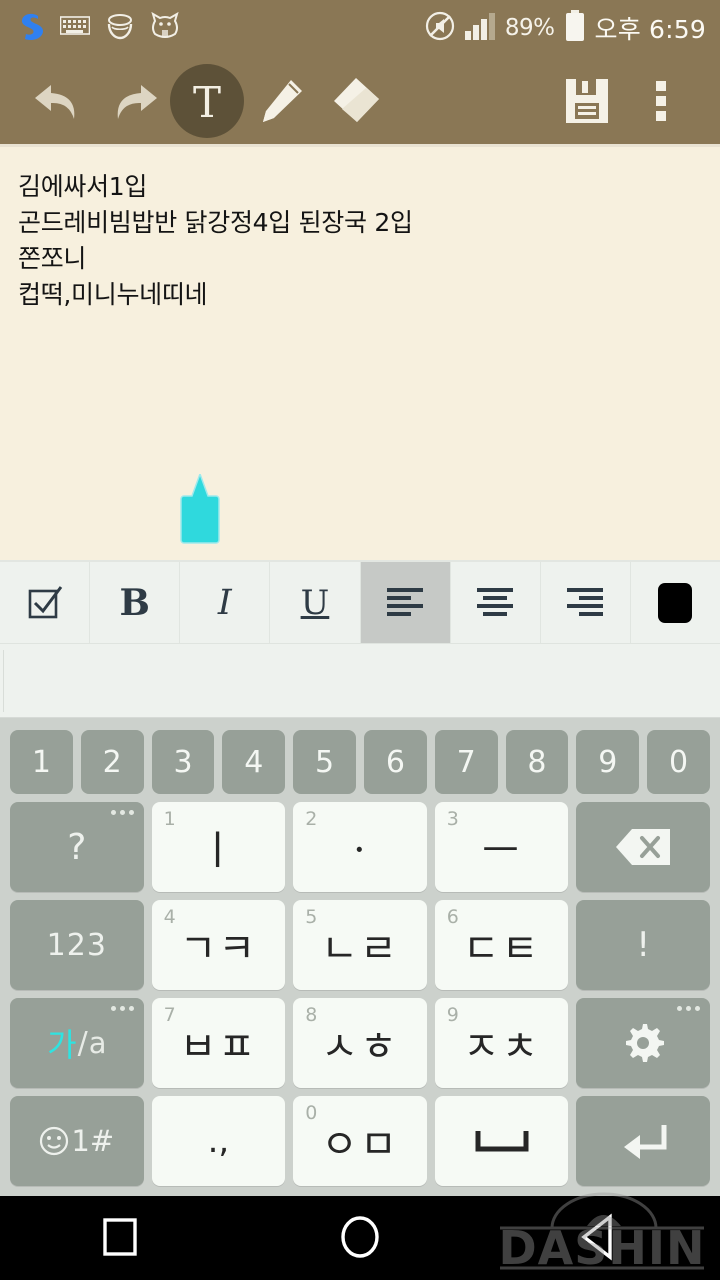 The width and height of the screenshot is (720, 1280). I want to click on key-superscript: 7, so click(169, 1015).